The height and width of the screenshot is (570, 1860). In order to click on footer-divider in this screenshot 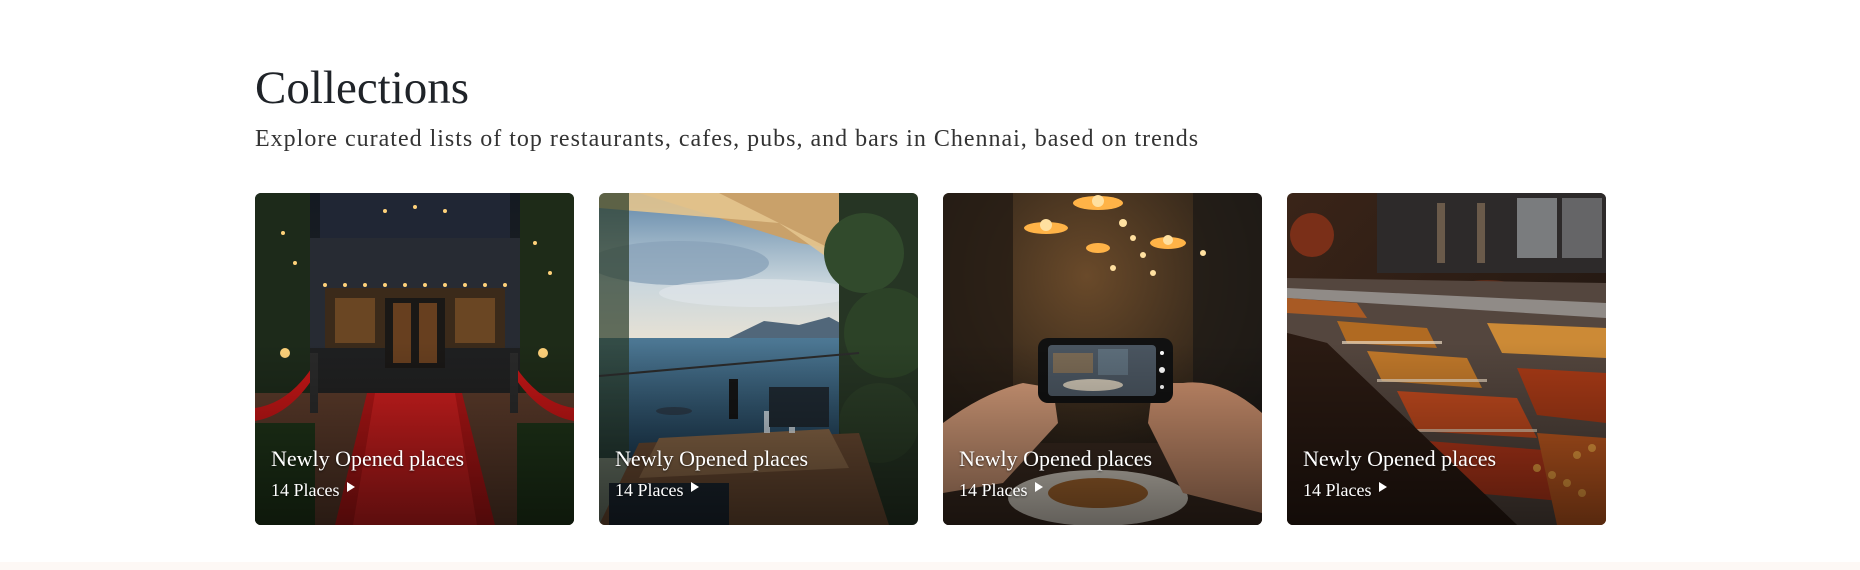, I will do `click(930, 566)`.